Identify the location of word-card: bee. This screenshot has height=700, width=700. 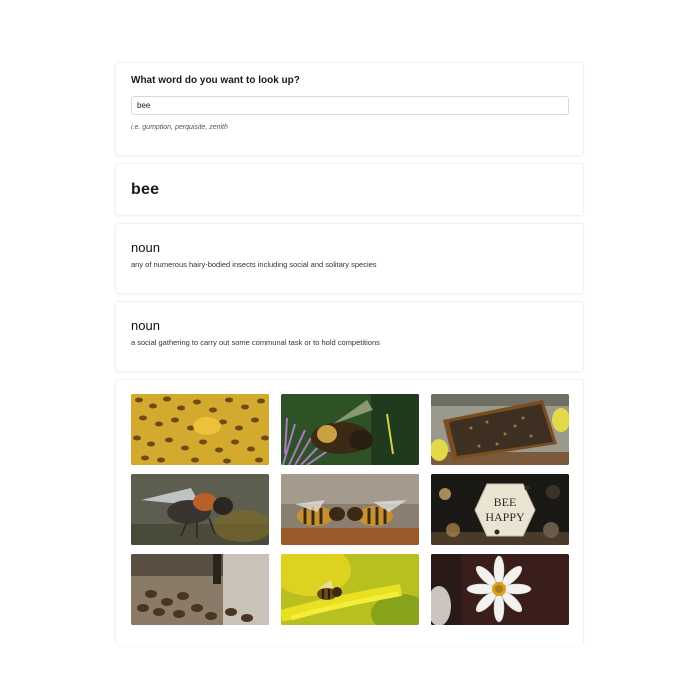
(349, 189).